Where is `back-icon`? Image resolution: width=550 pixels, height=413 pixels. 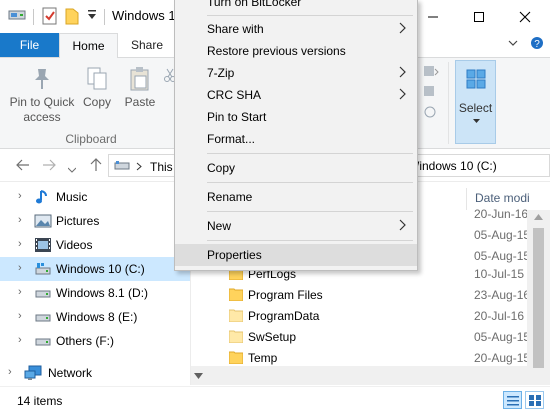 back-icon is located at coordinates (23, 166).